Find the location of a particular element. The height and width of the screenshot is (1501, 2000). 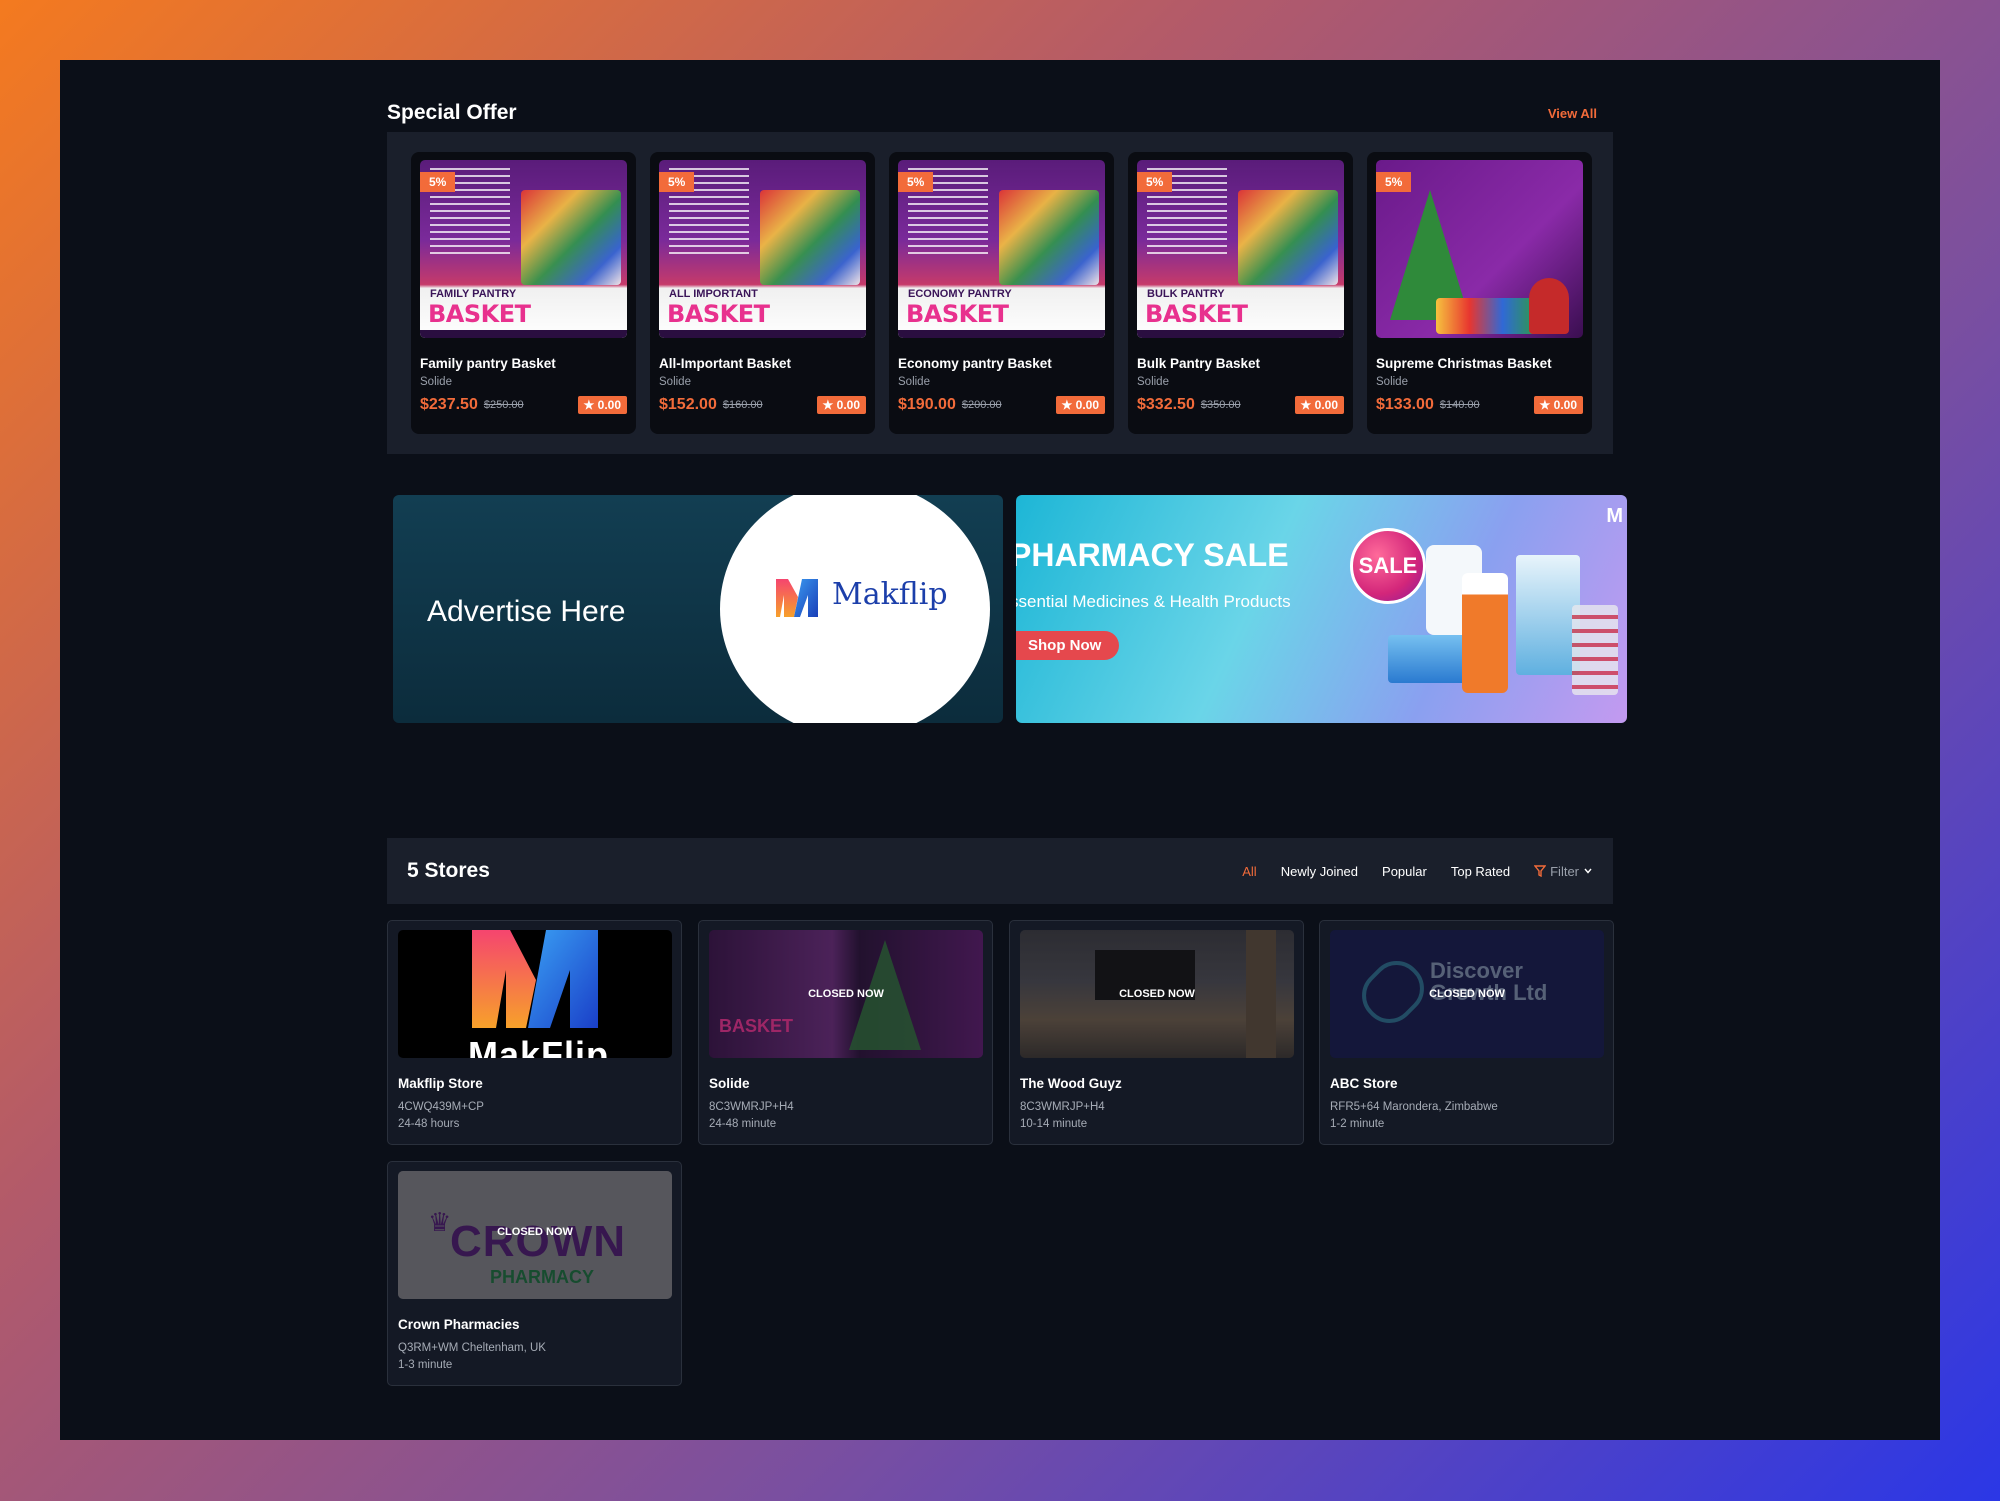

product-price-row: $332.50 $350.00 ★ 0.00 is located at coordinates (1240, 405).